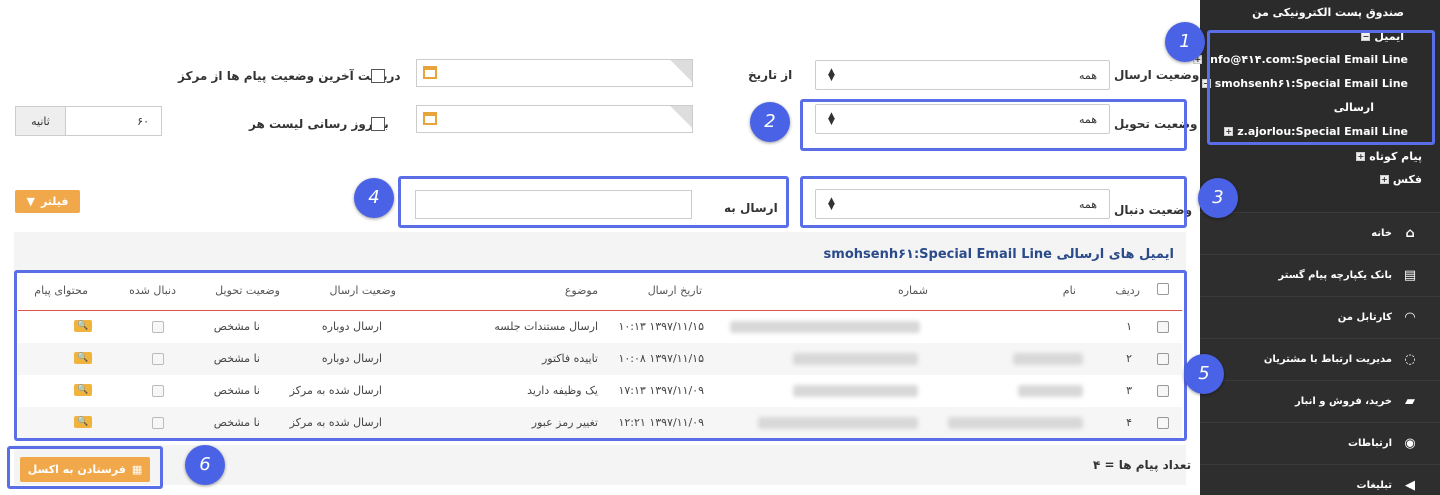 This screenshot has width=1440, height=495. I want to click on megaphone-icon: ◀, so click(1410, 485).